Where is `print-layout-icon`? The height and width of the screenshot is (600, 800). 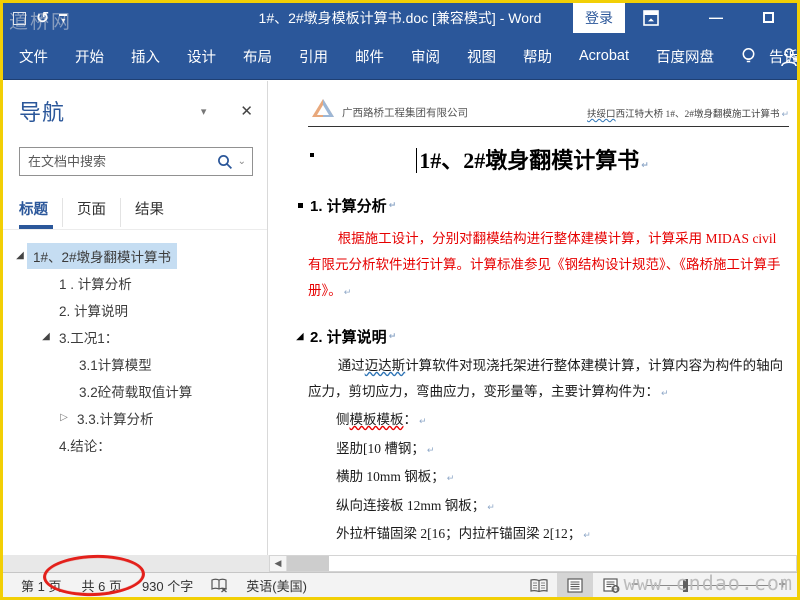
print-layout-icon is located at coordinates (575, 585).